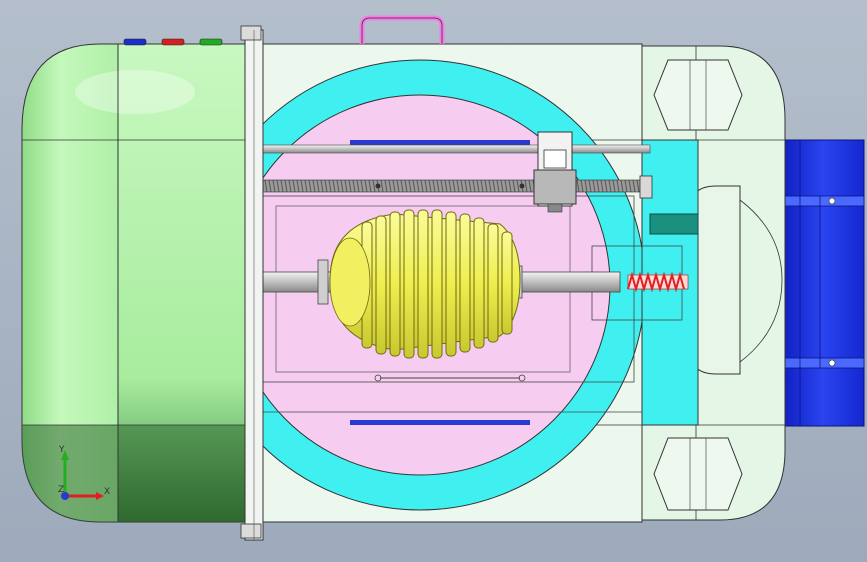  I want to click on guide-rod, so click(450, 149).